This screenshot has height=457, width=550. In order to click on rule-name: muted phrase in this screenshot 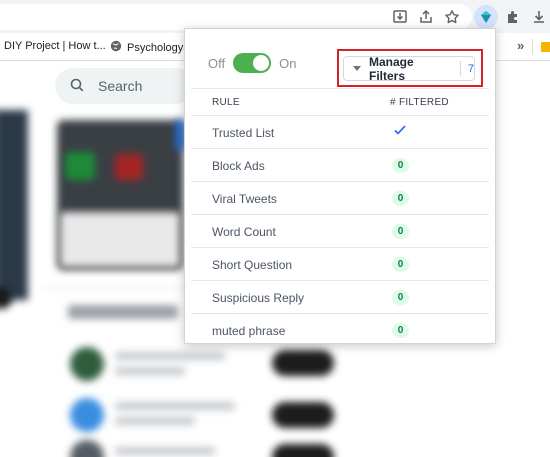, I will do `click(249, 331)`.